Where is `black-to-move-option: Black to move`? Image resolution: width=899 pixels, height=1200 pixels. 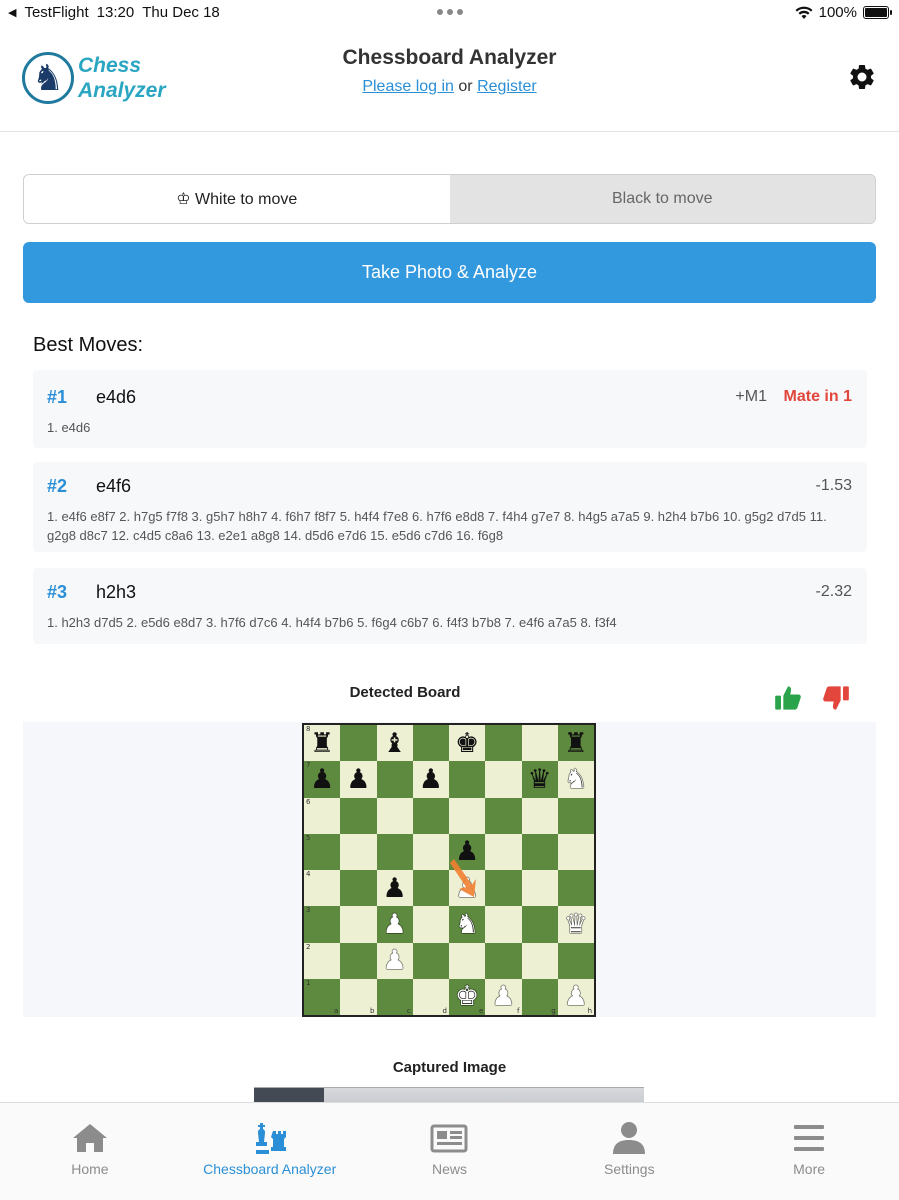
black-to-move-option: Black to move is located at coordinates (662, 199).